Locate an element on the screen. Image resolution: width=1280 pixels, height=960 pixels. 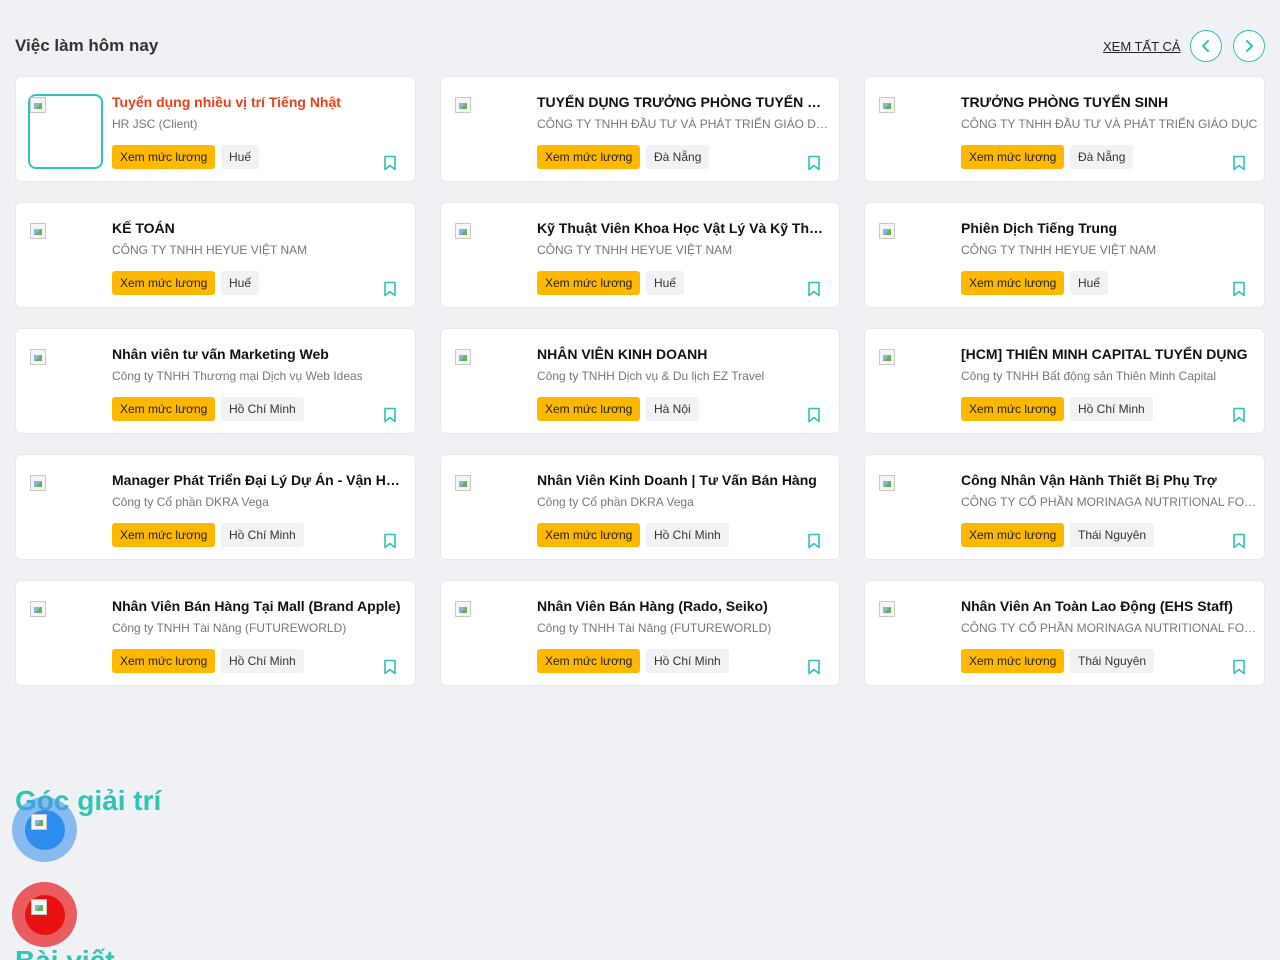
job-title: TUYỂN DỤNG TRƯỞNG PHÒNG TUYỂN SINH is located at coordinates (682, 102).